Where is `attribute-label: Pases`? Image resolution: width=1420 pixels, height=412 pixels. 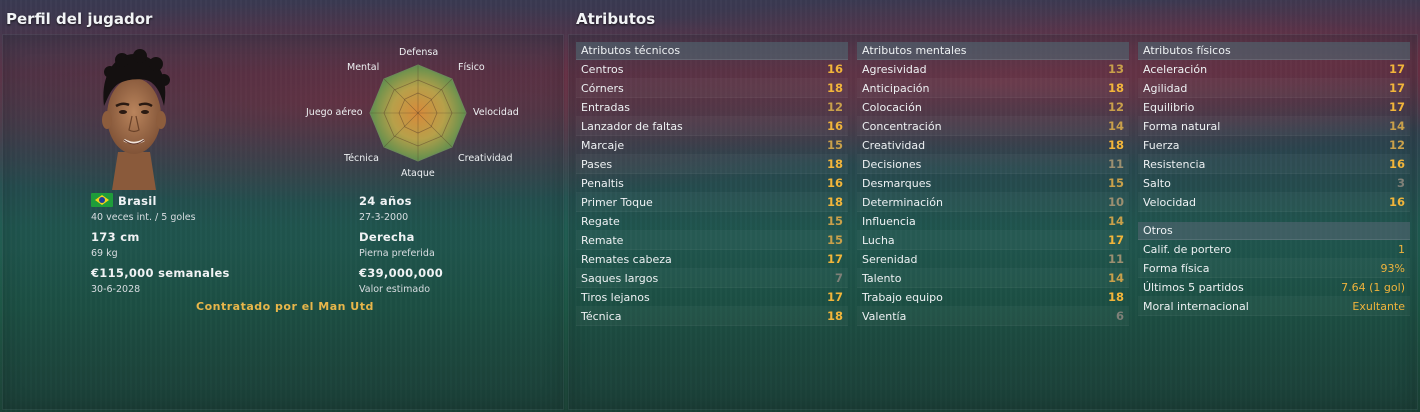
attribute-label: Pases is located at coordinates (597, 164).